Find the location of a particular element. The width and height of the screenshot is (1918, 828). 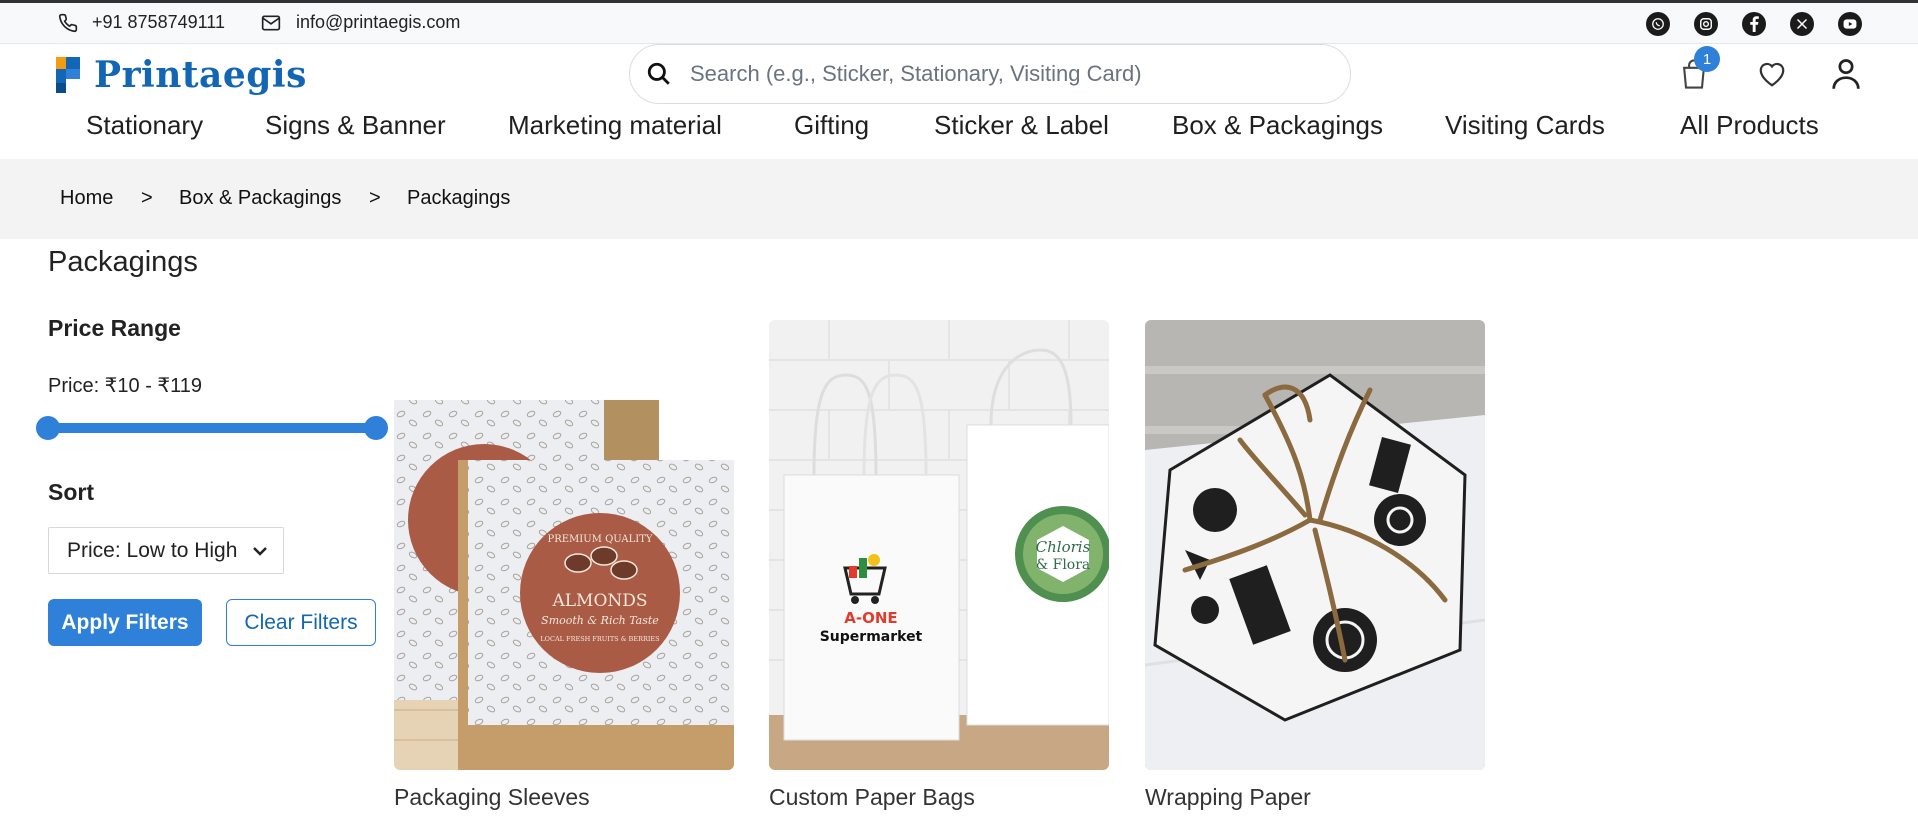

phone-contact: +91 8758749111 is located at coordinates (141, 22).